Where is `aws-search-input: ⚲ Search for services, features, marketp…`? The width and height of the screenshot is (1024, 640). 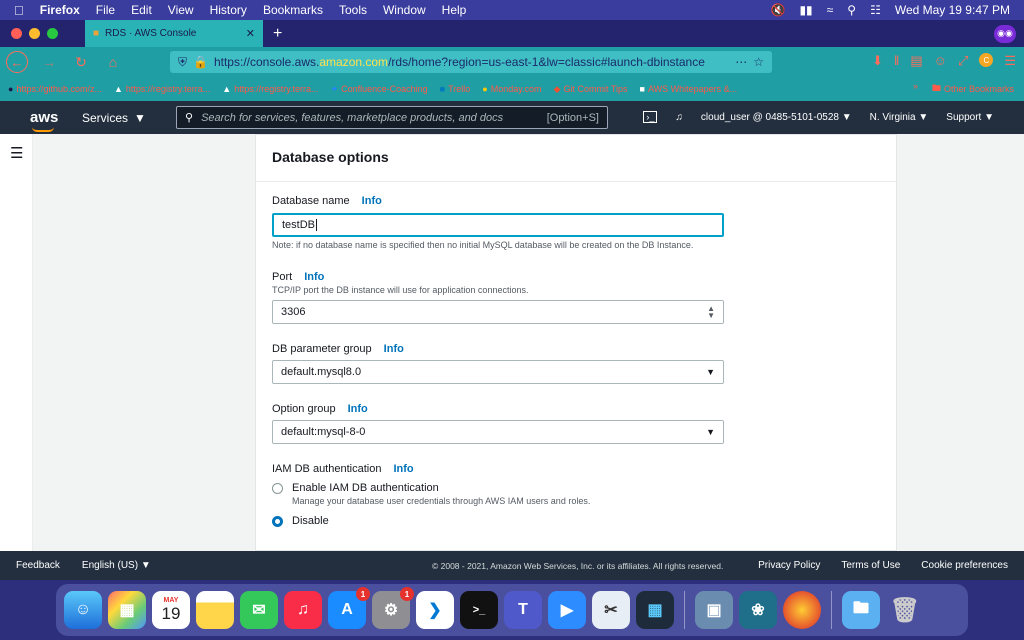 aws-search-input: ⚲ Search for services, features, marketp… is located at coordinates (392, 117).